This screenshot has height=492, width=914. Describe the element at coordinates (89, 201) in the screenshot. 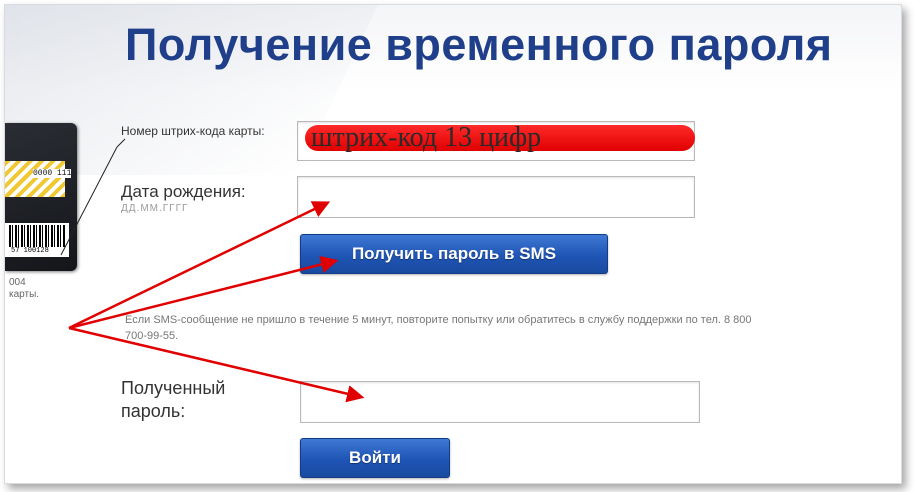

I see `card-pointer-line` at that location.